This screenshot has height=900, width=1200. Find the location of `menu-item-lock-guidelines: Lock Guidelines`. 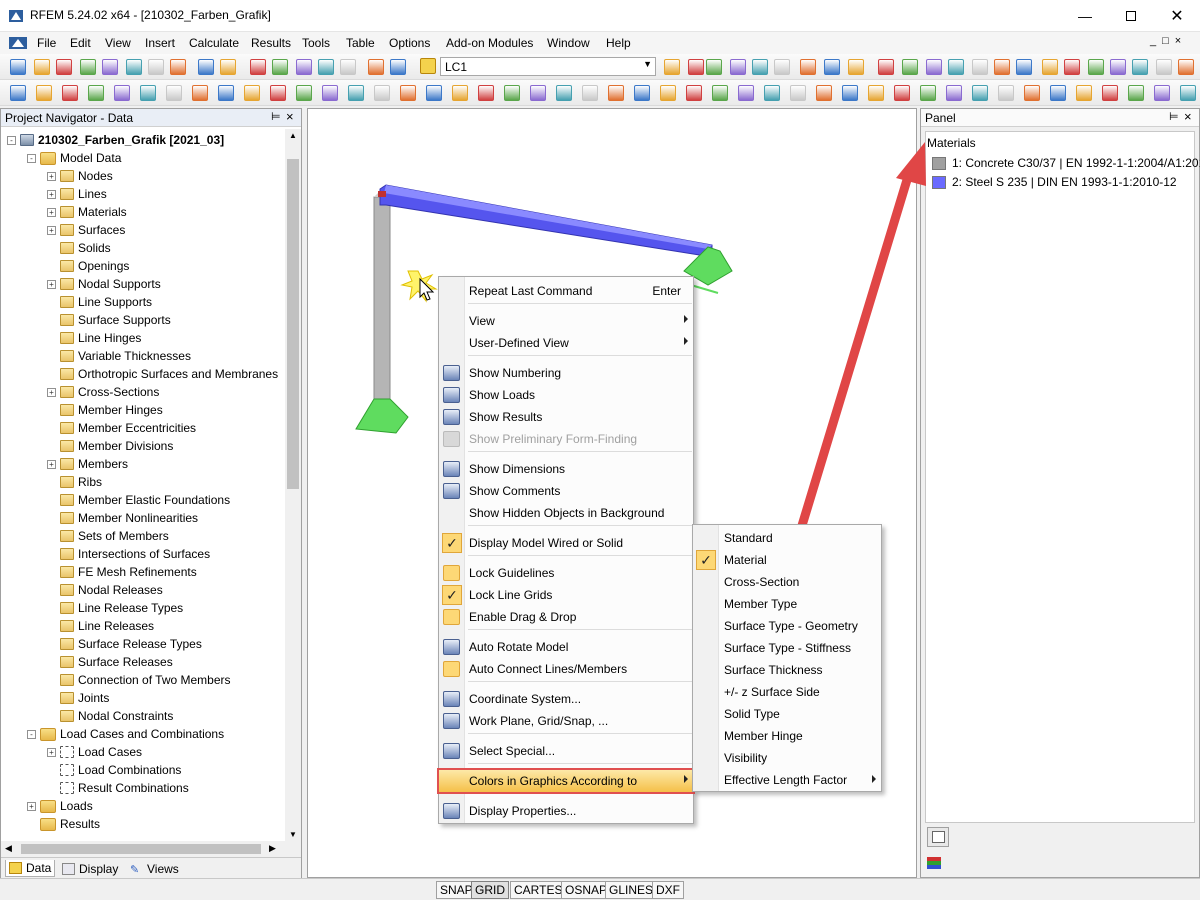

menu-item-lock-guidelines: Lock Guidelines is located at coordinates (566, 573).